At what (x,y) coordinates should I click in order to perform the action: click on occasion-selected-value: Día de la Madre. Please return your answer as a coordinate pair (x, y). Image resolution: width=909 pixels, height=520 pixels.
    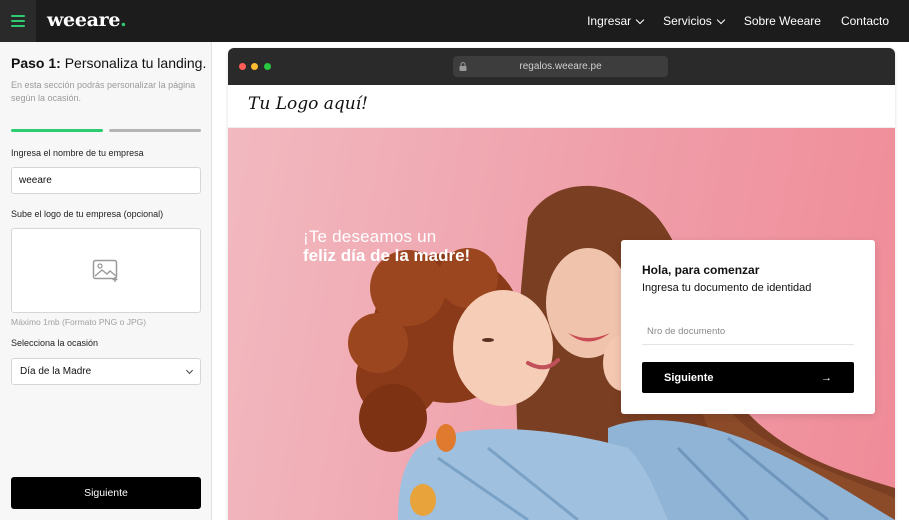
    Looking at the image, I should click on (56, 371).